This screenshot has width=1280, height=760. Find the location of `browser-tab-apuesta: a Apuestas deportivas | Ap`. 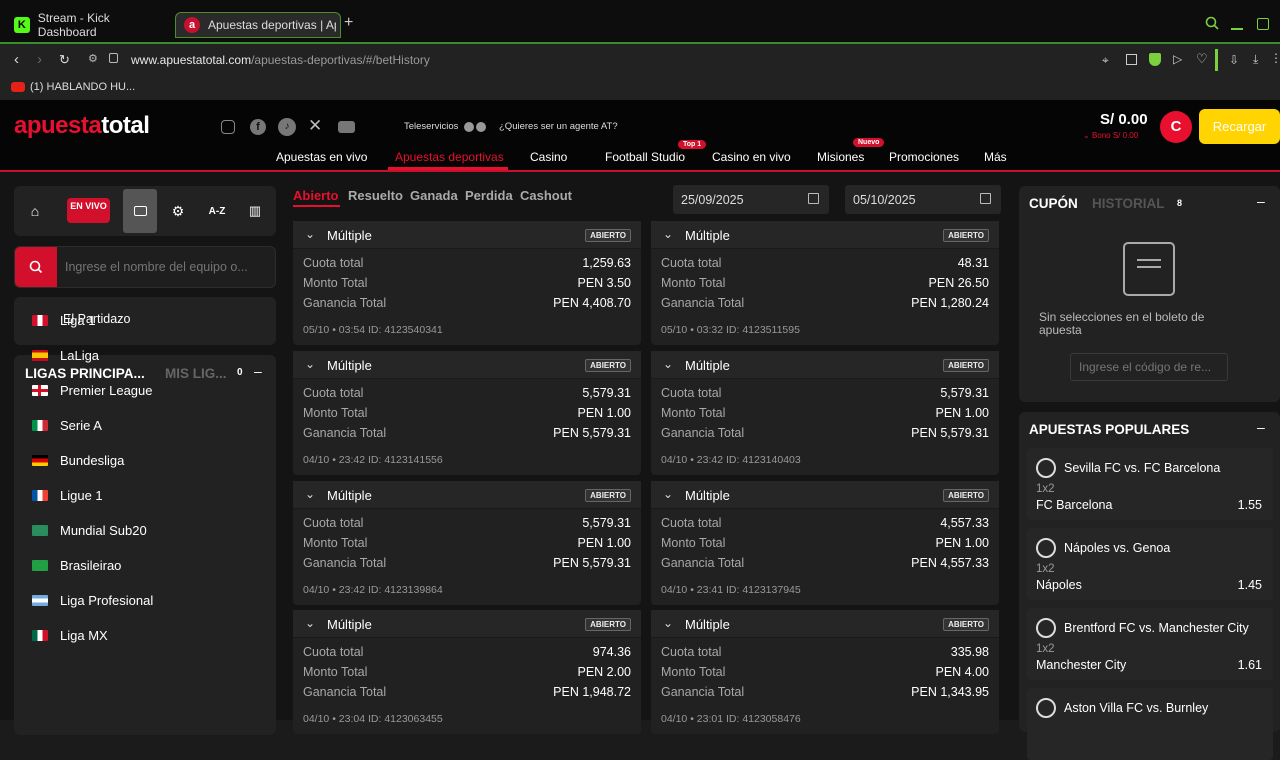

browser-tab-apuesta: a Apuestas deportivas | Ap is located at coordinates (258, 25).